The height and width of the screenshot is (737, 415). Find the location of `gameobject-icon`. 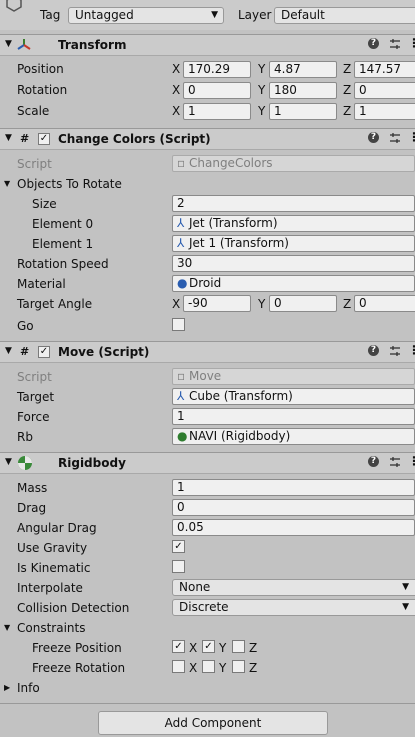

gameobject-icon is located at coordinates (14, 6).